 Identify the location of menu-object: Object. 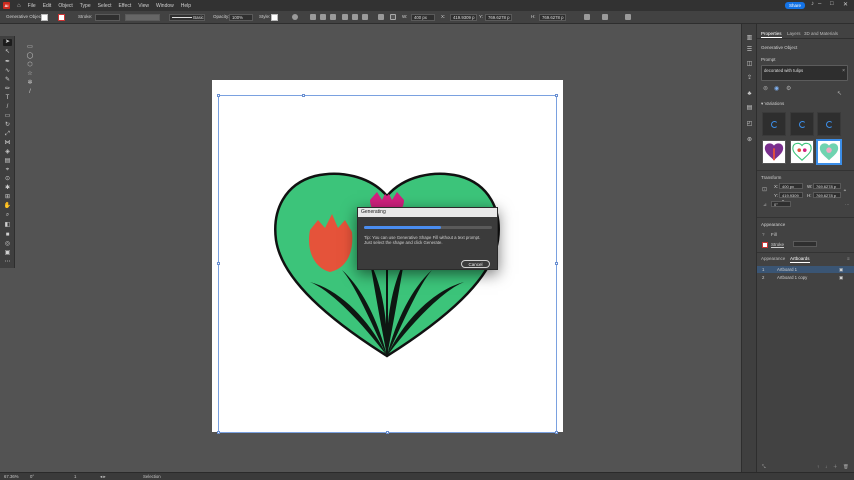
(65, 6).